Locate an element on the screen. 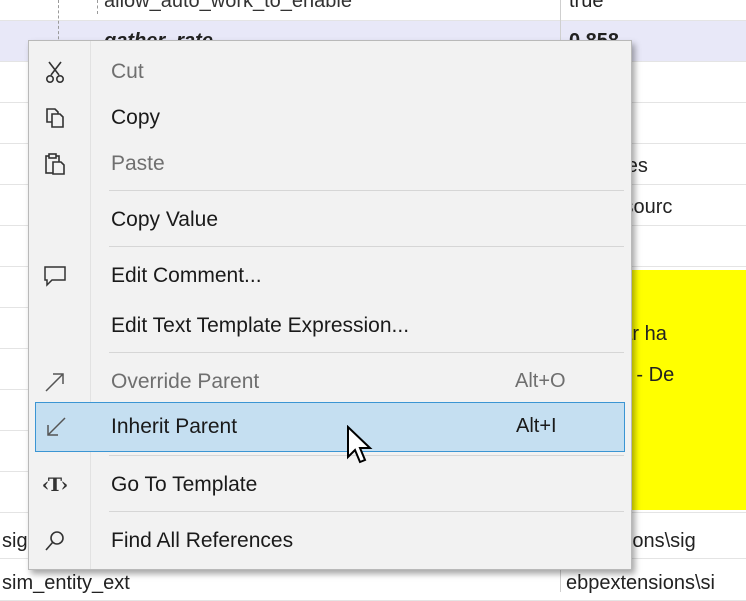 The width and height of the screenshot is (746, 601). property-value: true is located at coordinates (586, 6).